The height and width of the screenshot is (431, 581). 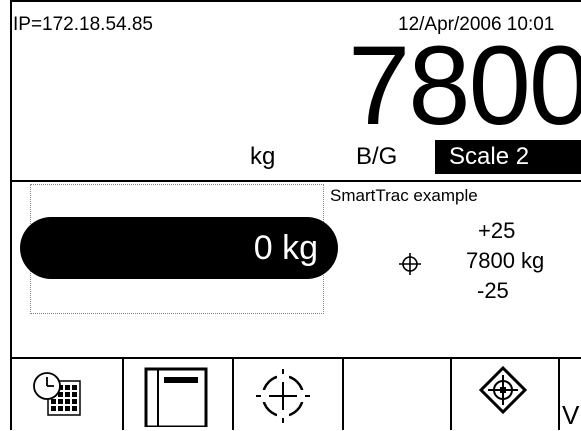 What do you see at coordinates (57, 394) in the screenshot?
I see `time-date-calendar-icon` at bounding box center [57, 394].